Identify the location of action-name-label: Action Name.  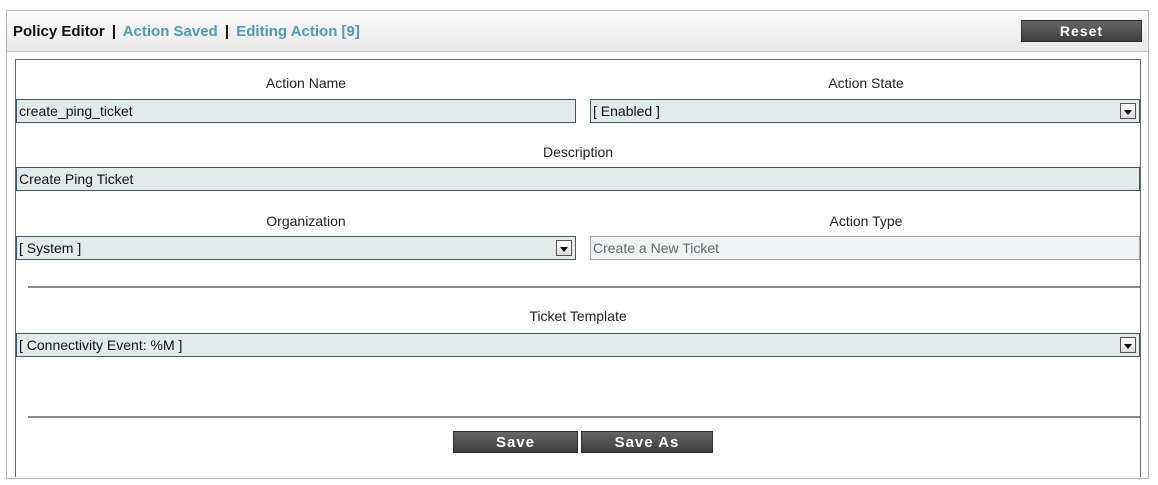
(306, 83).